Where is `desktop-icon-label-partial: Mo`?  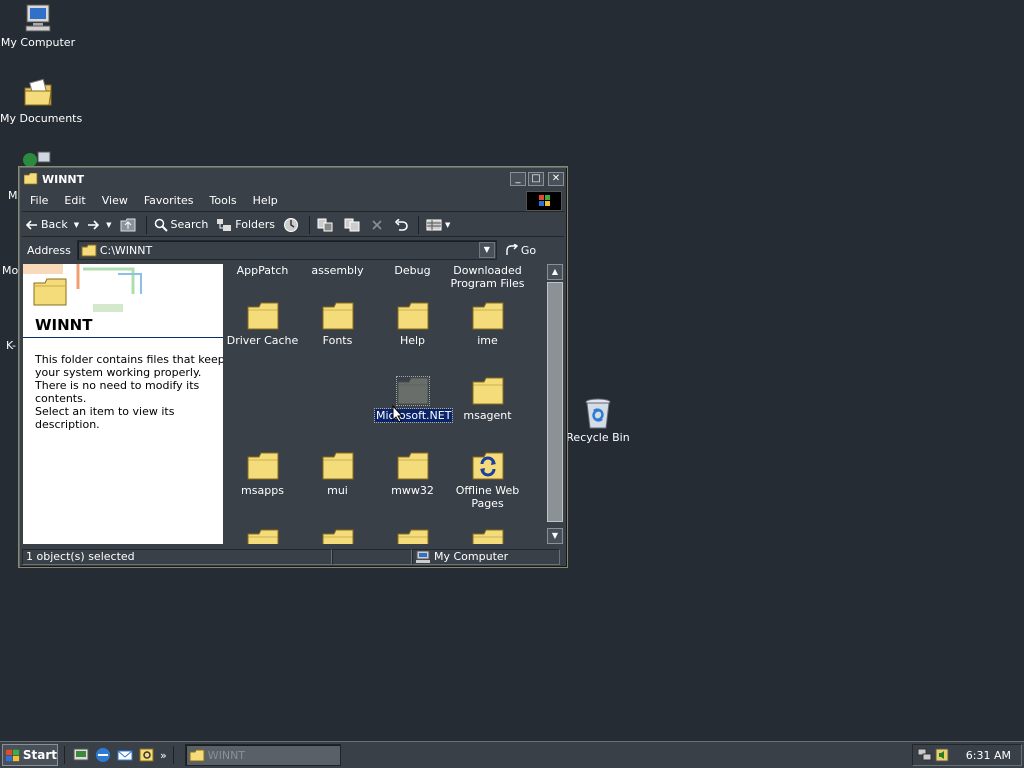 desktop-icon-label-partial: Mo is located at coordinates (10, 270).